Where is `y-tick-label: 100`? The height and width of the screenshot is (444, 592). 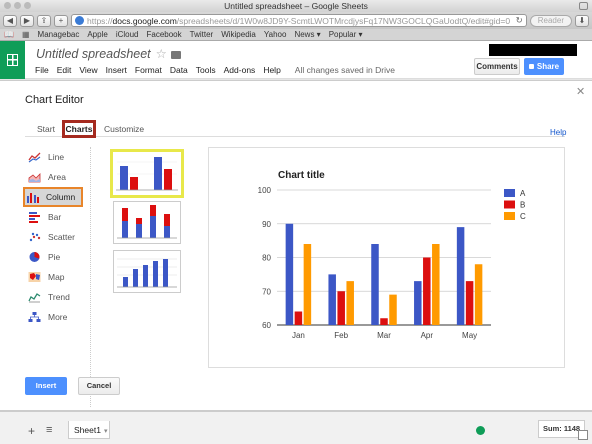
y-tick-label: 100 is located at coordinates (265, 190).